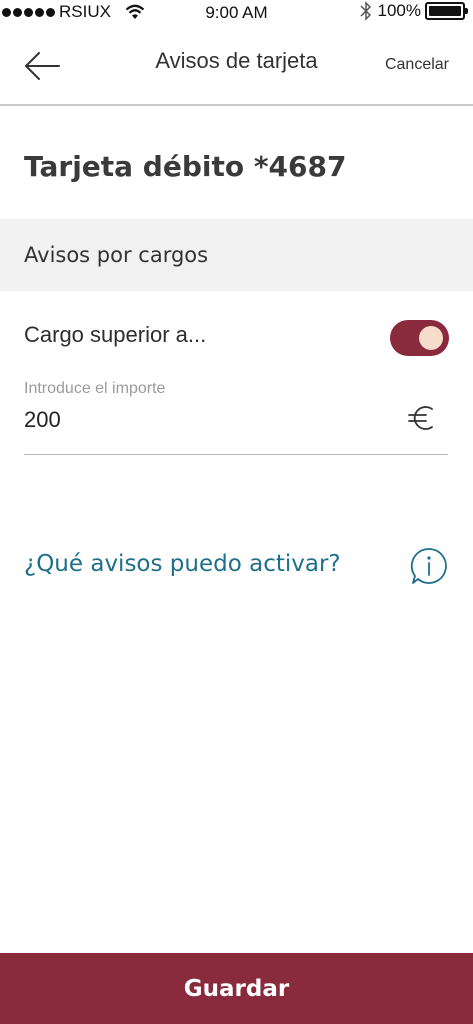  Describe the element at coordinates (431, 338) in the screenshot. I see `toggle-knob` at that location.